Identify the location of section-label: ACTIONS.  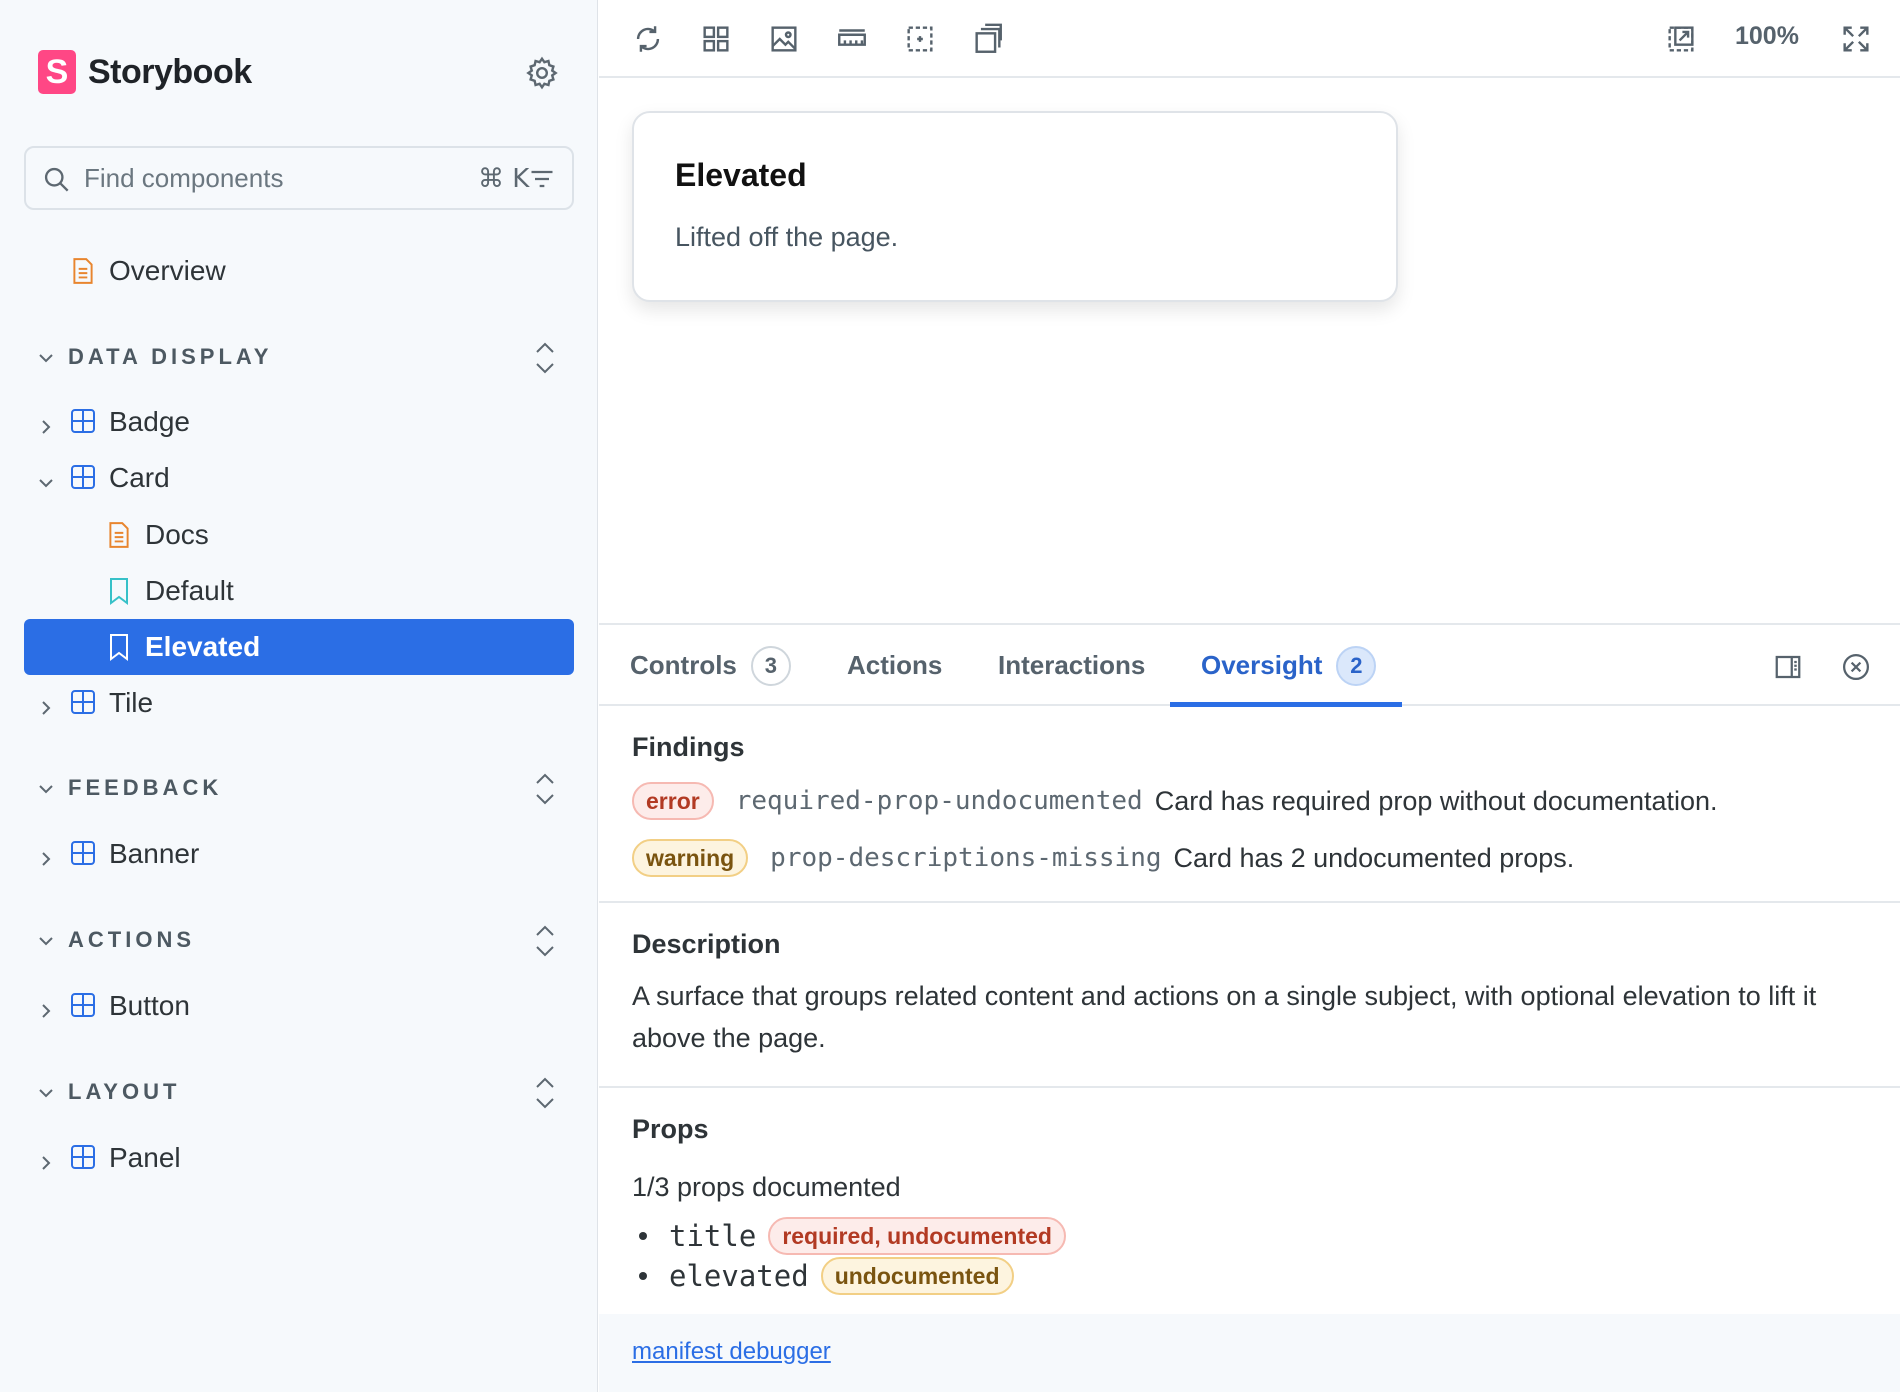
(131, 939).